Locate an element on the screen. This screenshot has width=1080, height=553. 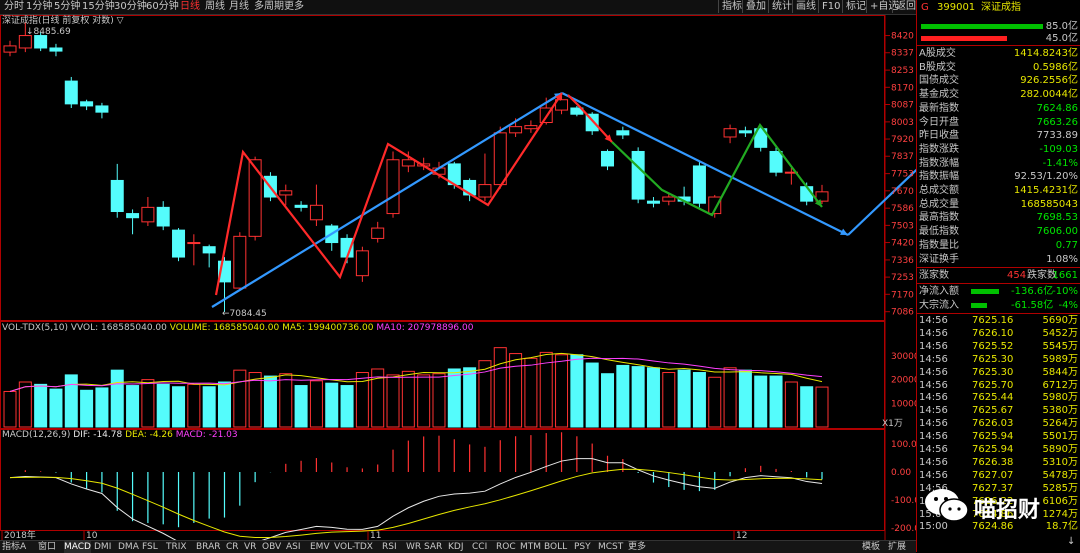
period-tab-5: 60分钟 is located at coordinates (162, 7).